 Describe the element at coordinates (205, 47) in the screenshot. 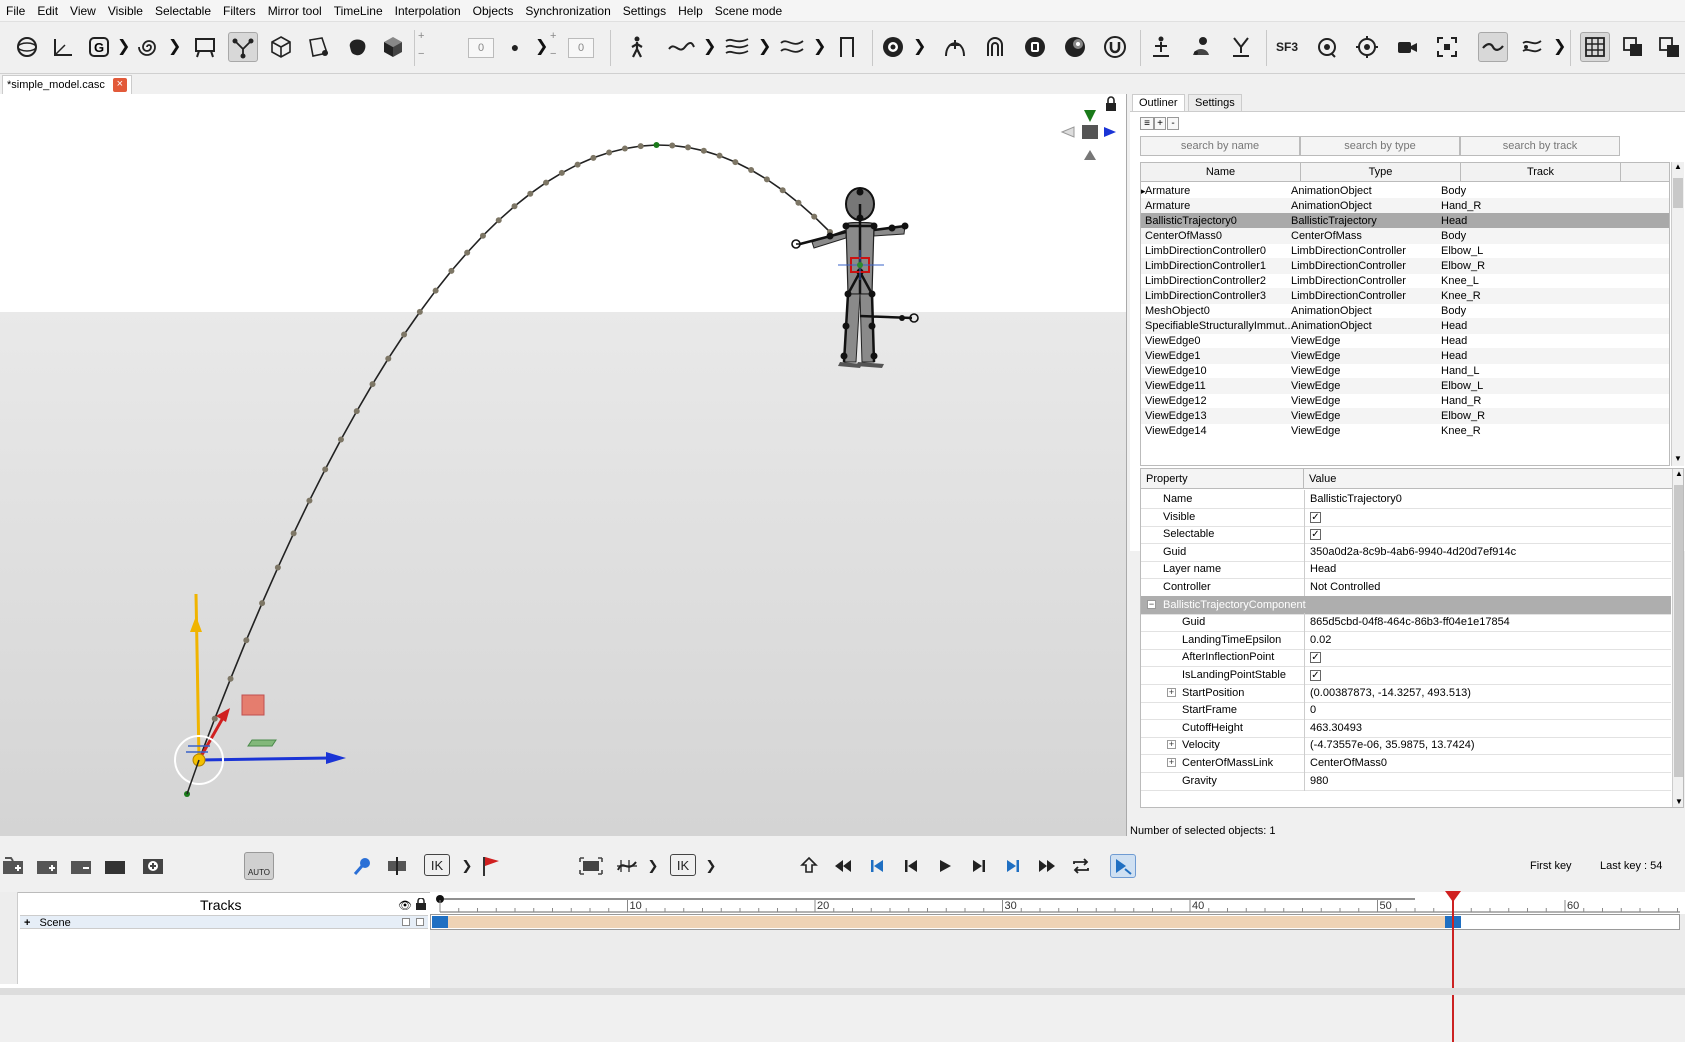

I see `frame-icon` at that location.